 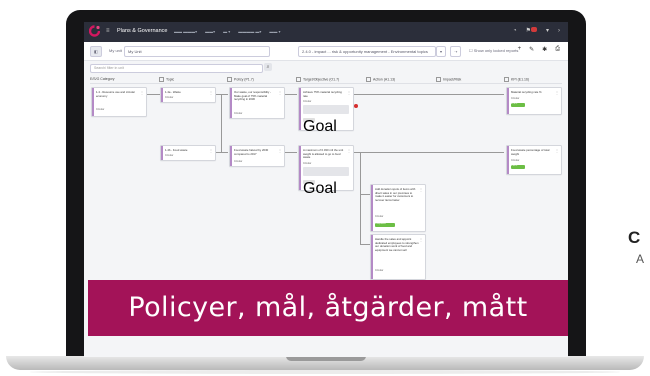 What do you see at coordinates (520, 49) in the screenshot?
I see `add-icon: +` at bounding box center [520, 49].